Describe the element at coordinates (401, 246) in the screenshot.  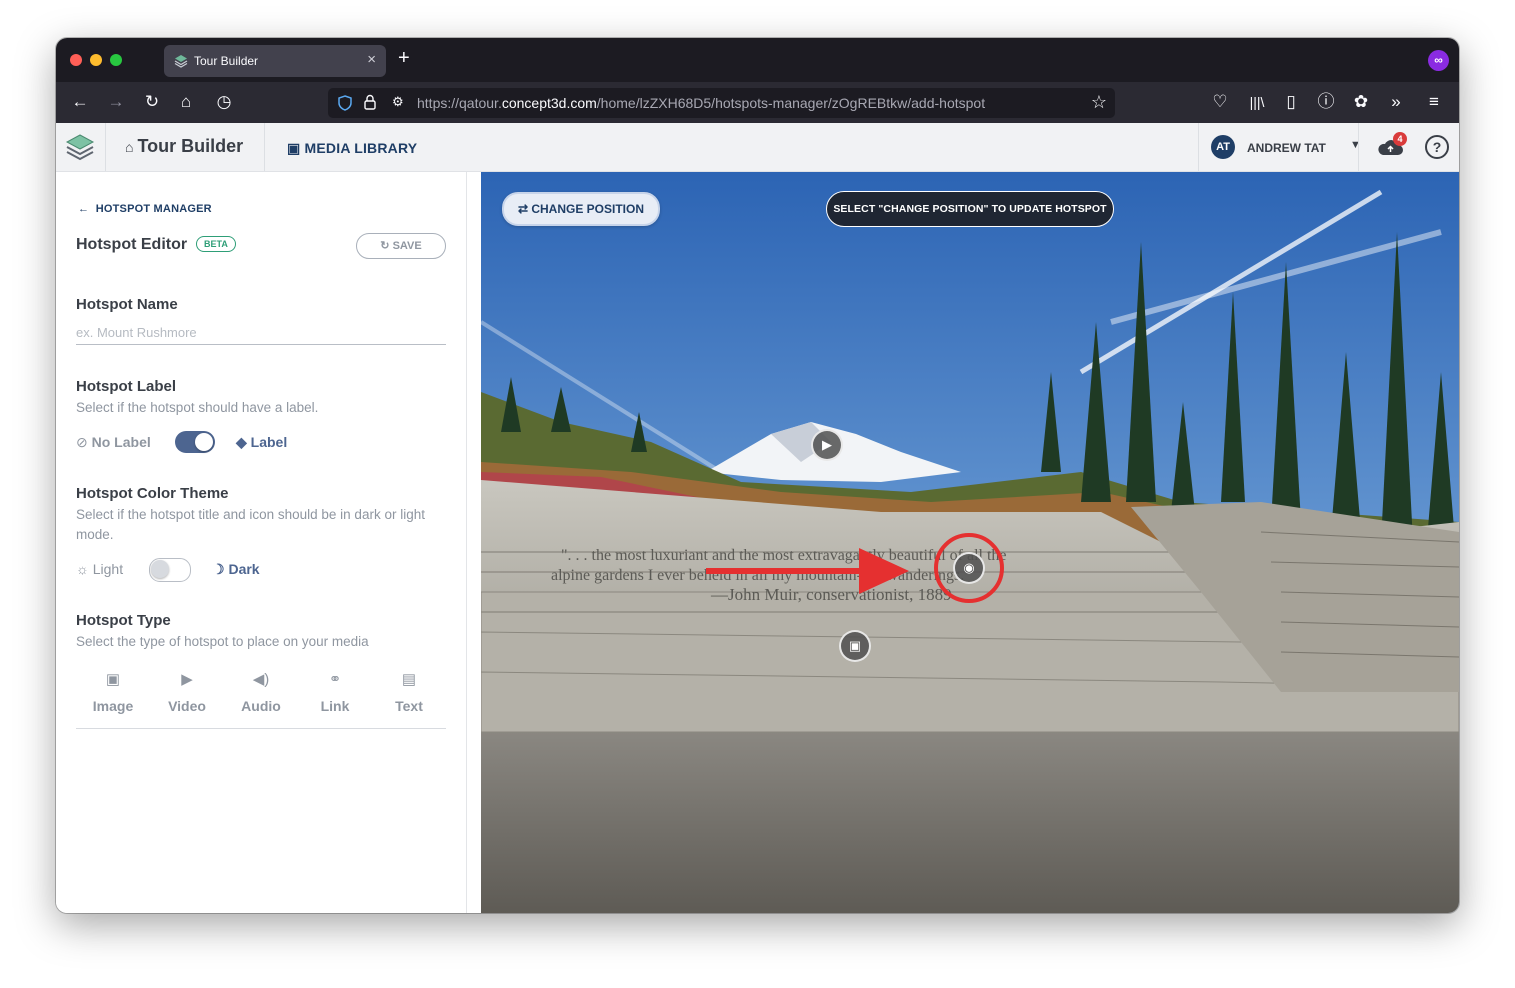
I see `save-button: ↻ SAVE` at that location.